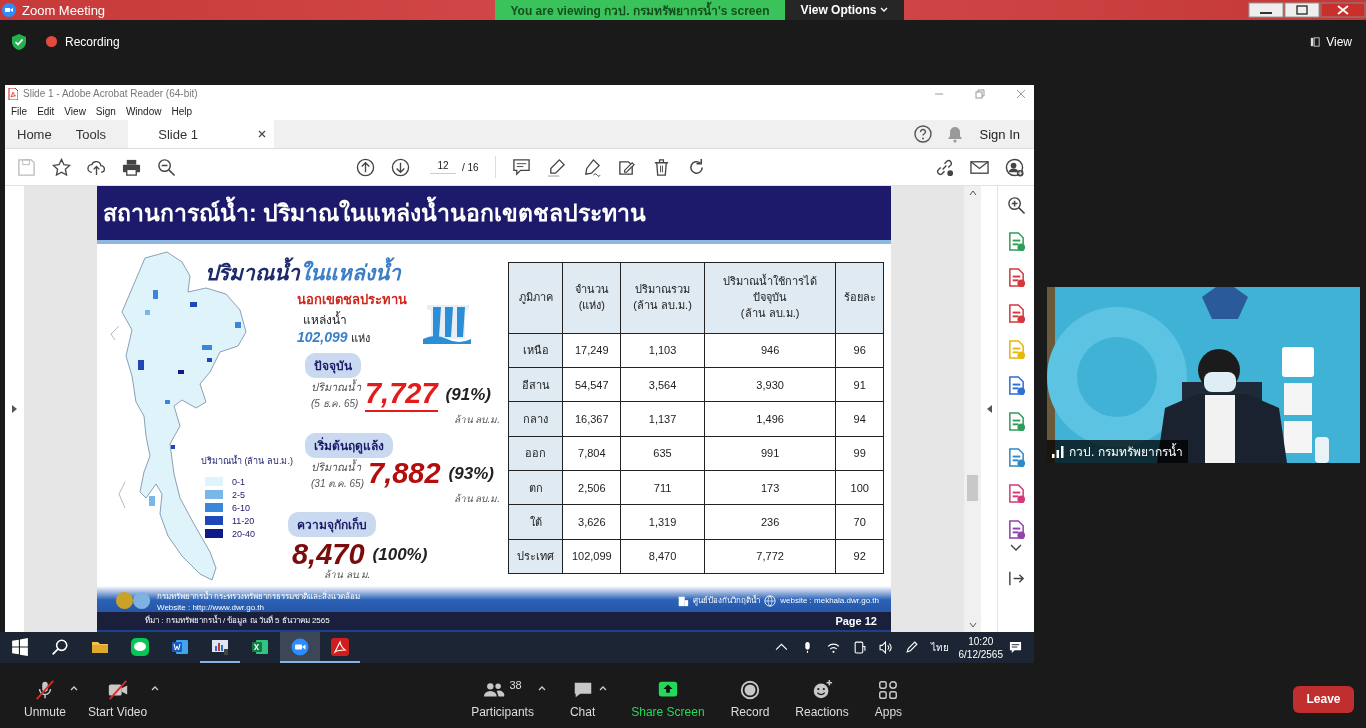 This screenshot has height=728, width=1366. I want to click on table-cell: 236, so click(770, 522).